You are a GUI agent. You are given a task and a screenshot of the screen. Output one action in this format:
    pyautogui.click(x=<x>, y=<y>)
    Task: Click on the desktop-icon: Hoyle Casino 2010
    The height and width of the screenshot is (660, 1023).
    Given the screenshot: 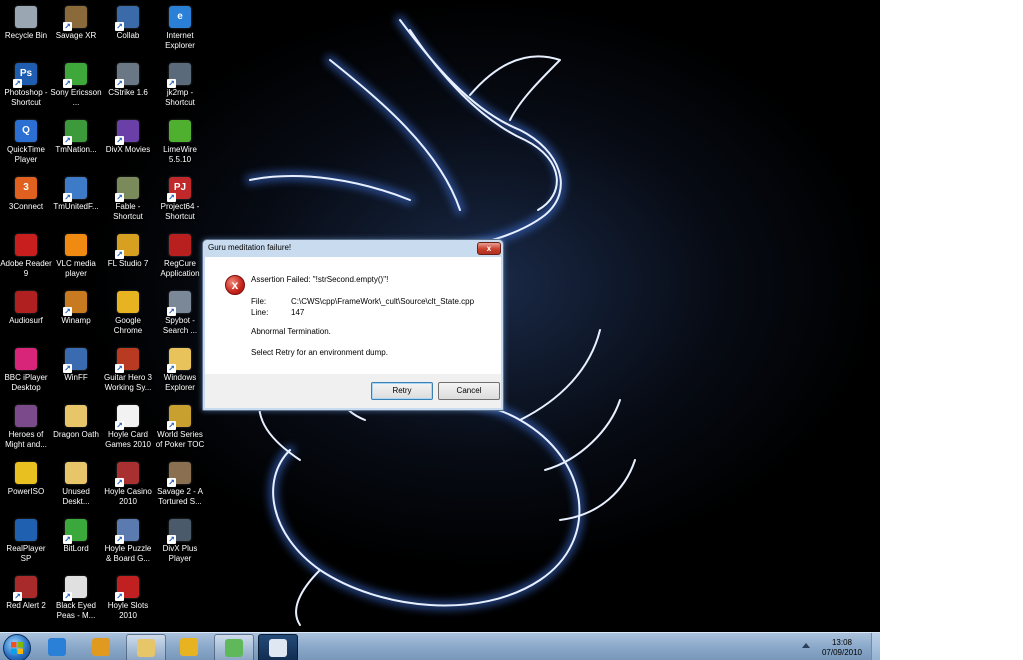 What is the action you would take?
    pyautogui.click(x=128, y=486)
    